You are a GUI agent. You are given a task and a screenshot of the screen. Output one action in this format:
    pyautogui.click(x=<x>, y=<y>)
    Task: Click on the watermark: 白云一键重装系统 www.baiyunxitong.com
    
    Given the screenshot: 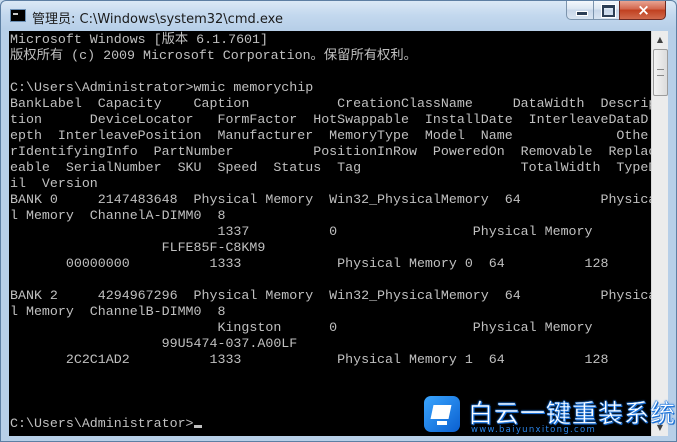 What is the action you would take?
    pyautogui.click(x=549, y=416)
    